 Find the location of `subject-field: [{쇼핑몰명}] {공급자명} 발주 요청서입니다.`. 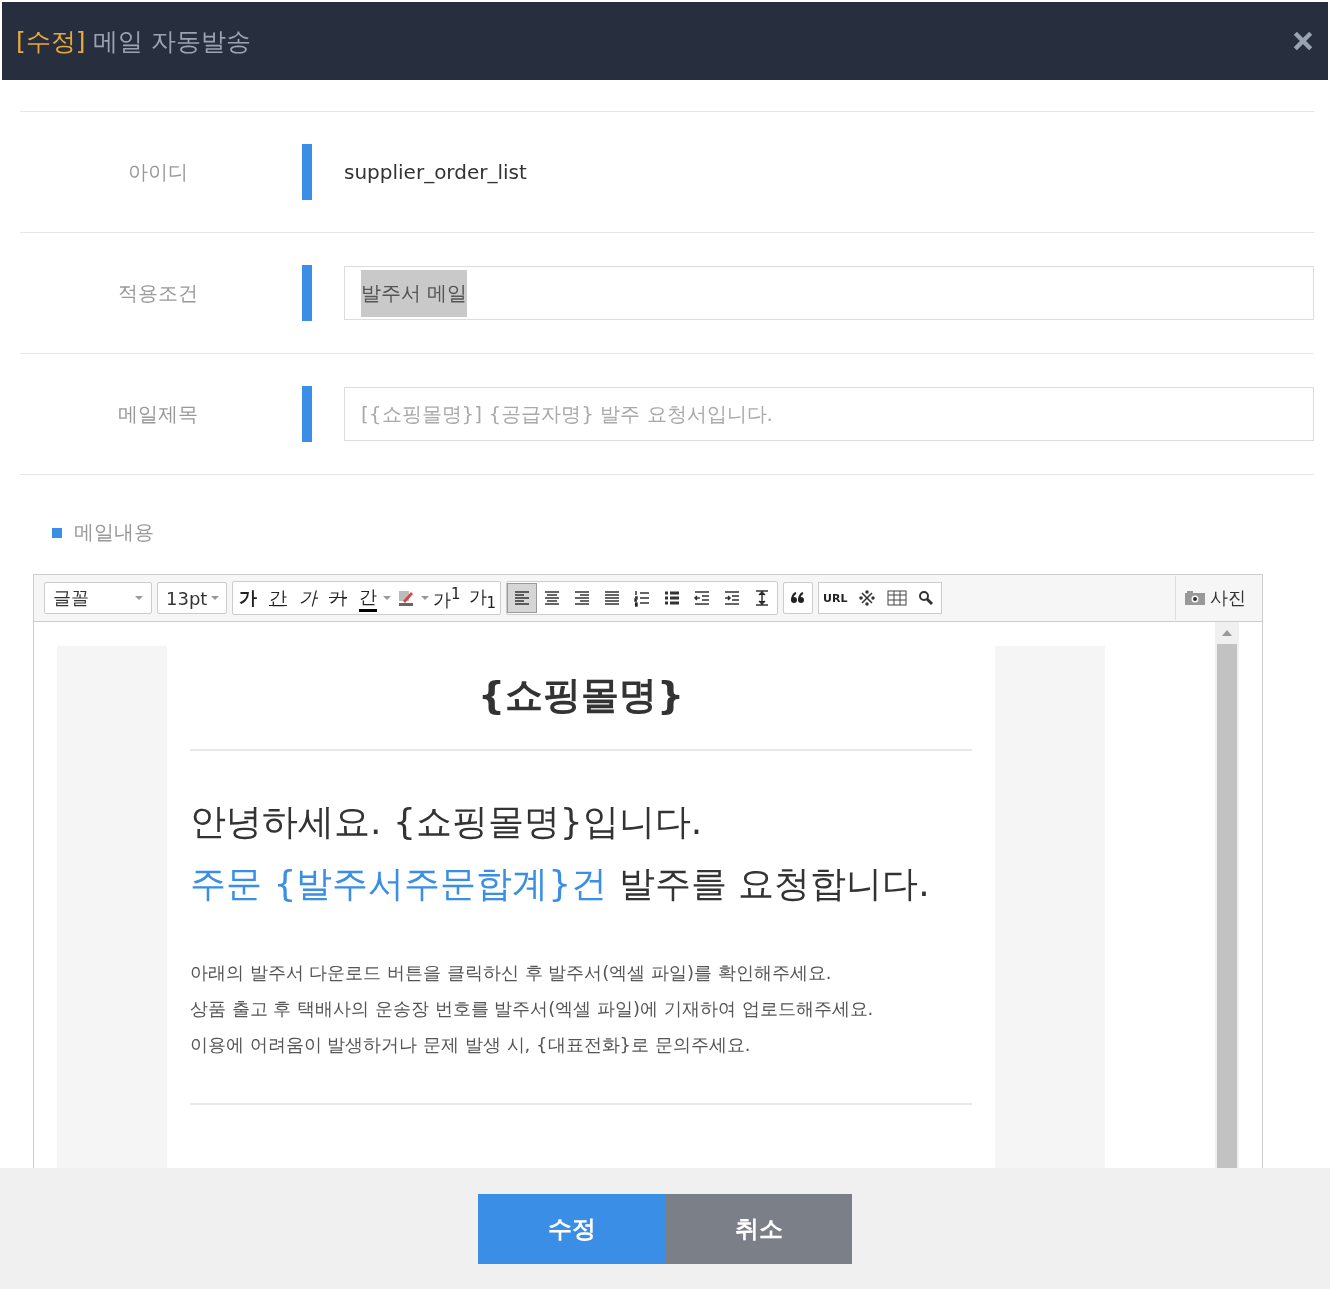

subject-field: [{쇼핑몰명}] {공급자명} 발주 요청서입니다. is located at coordinates (829, 414).